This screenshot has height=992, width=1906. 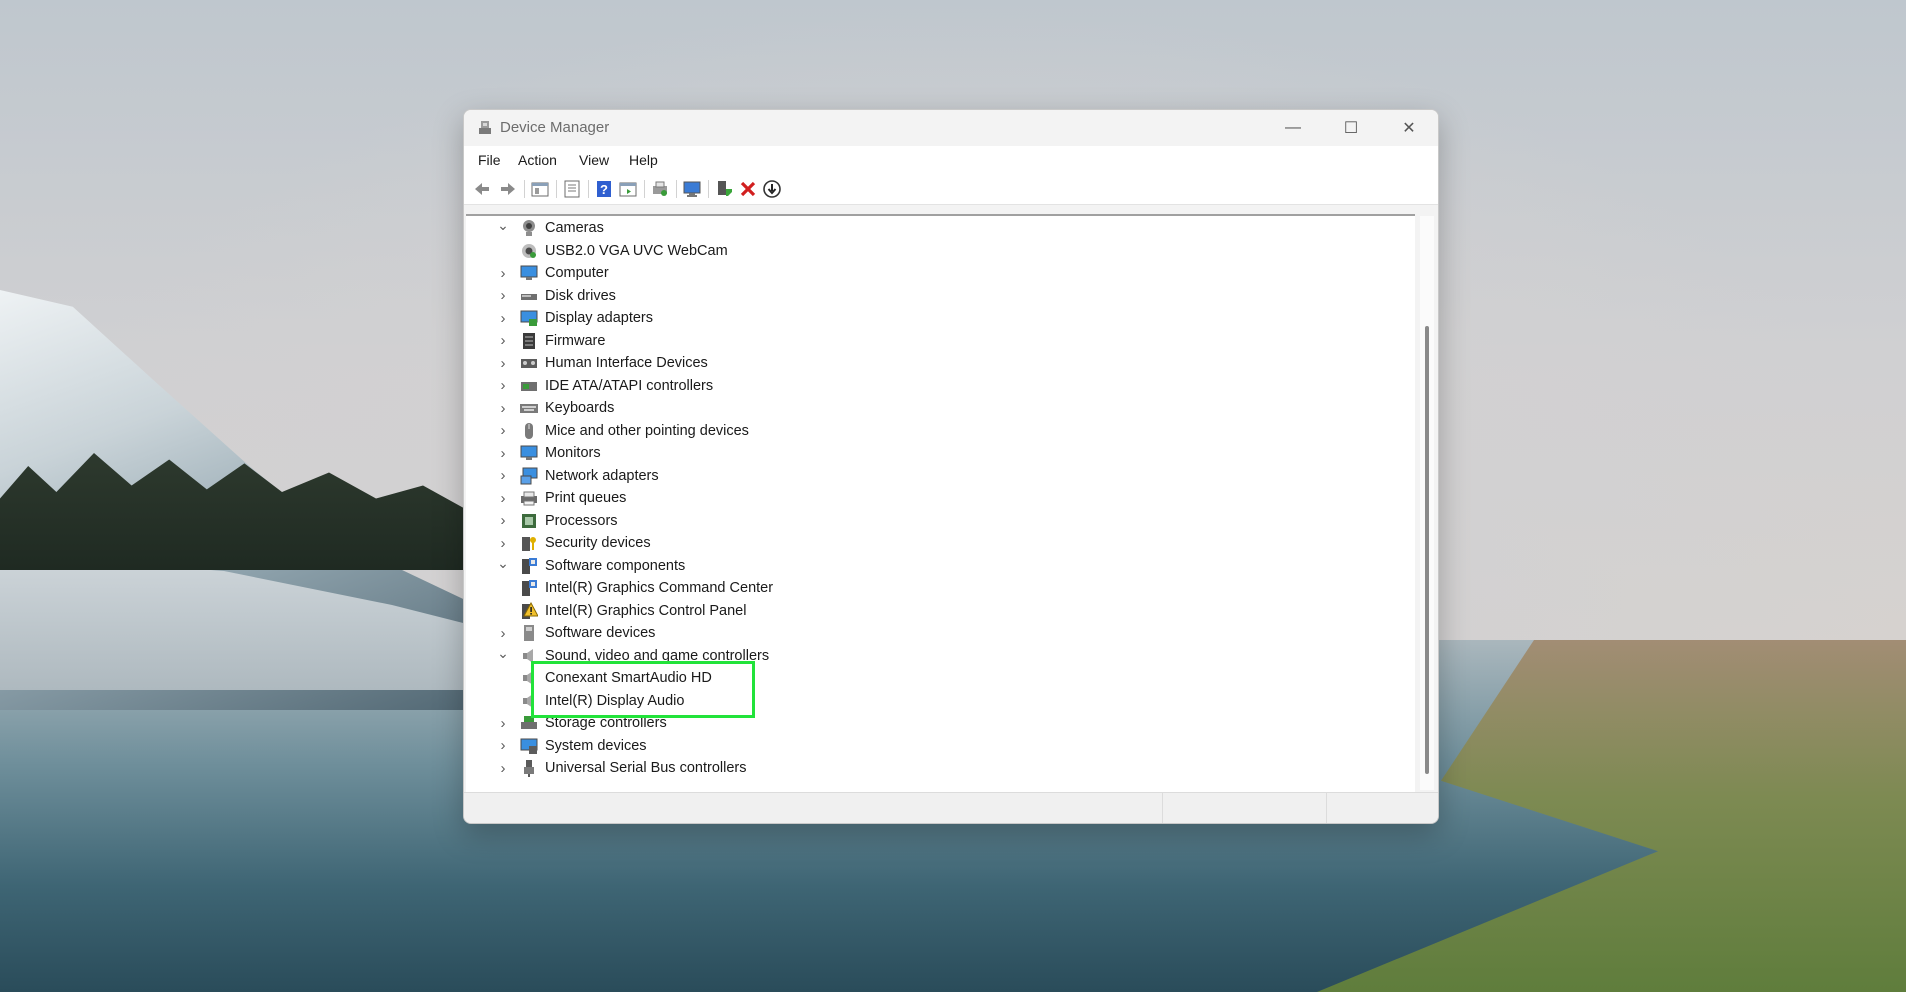 What do you see at coordinates (594, 160) in the screenshot?
I see `menu-view: View` at bounding box center [594, 160].